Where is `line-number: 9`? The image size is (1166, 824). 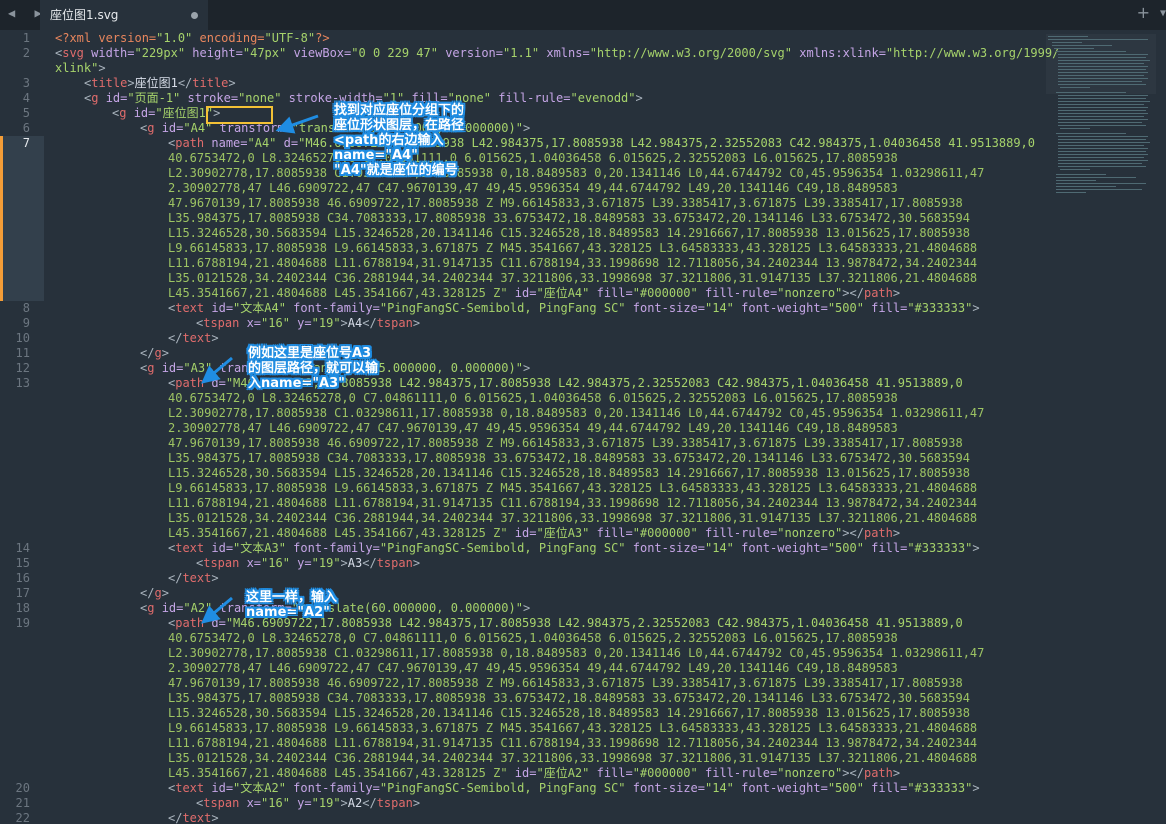 line-number: 9 is located at coordinates (26, 323).